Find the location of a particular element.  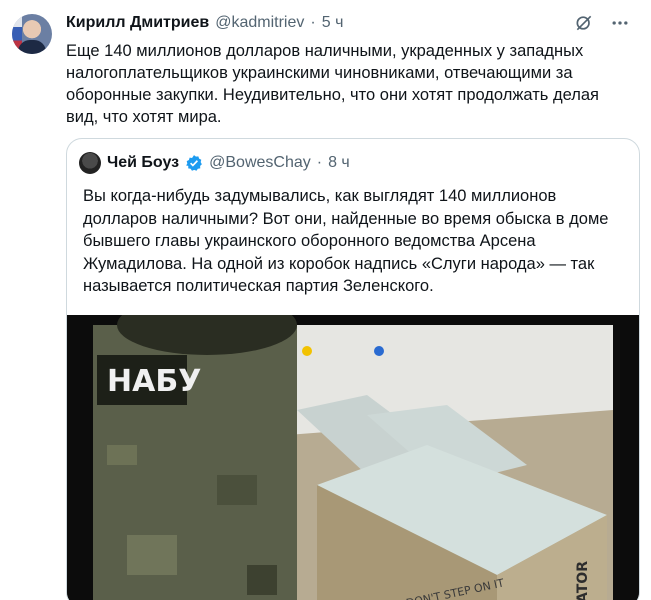

grok-icon is located at coordinates (584, 23).